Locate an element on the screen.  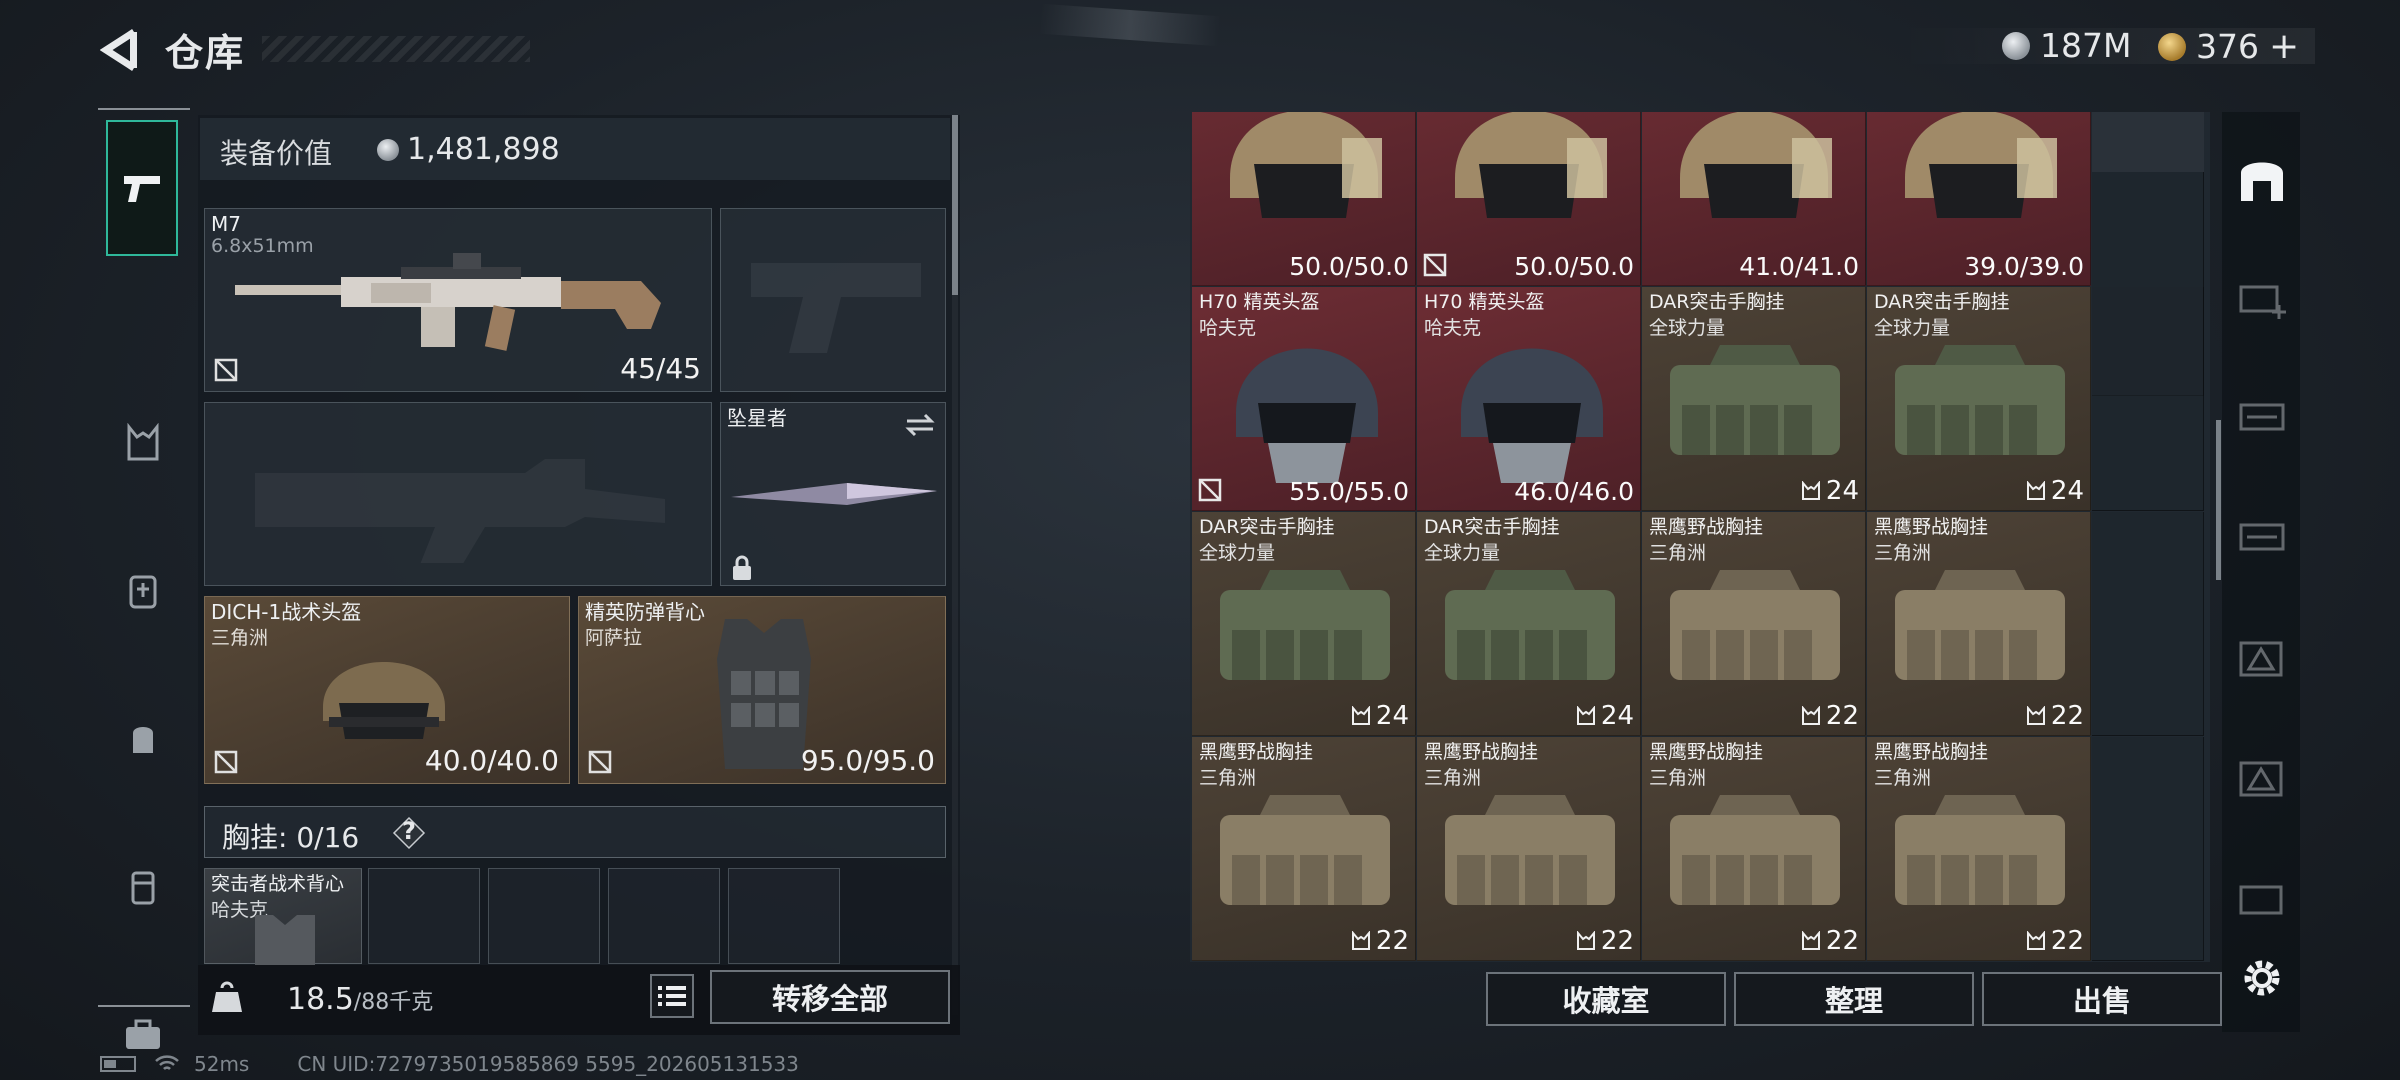
back-arrow-icon is located at coordinates (120, 50).